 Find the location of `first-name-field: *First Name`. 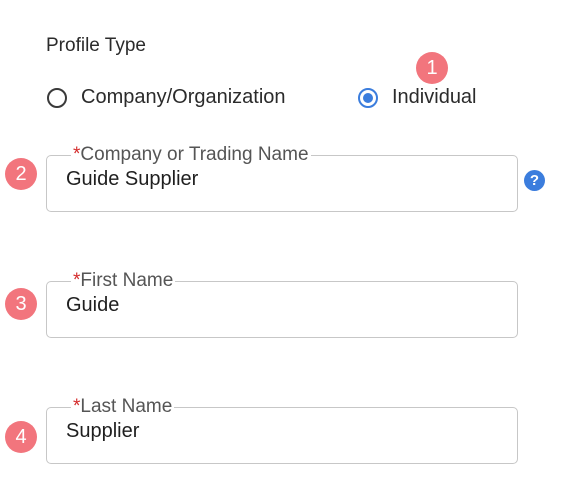

first-name-field: *First Name is located at coordinates (282, 304).